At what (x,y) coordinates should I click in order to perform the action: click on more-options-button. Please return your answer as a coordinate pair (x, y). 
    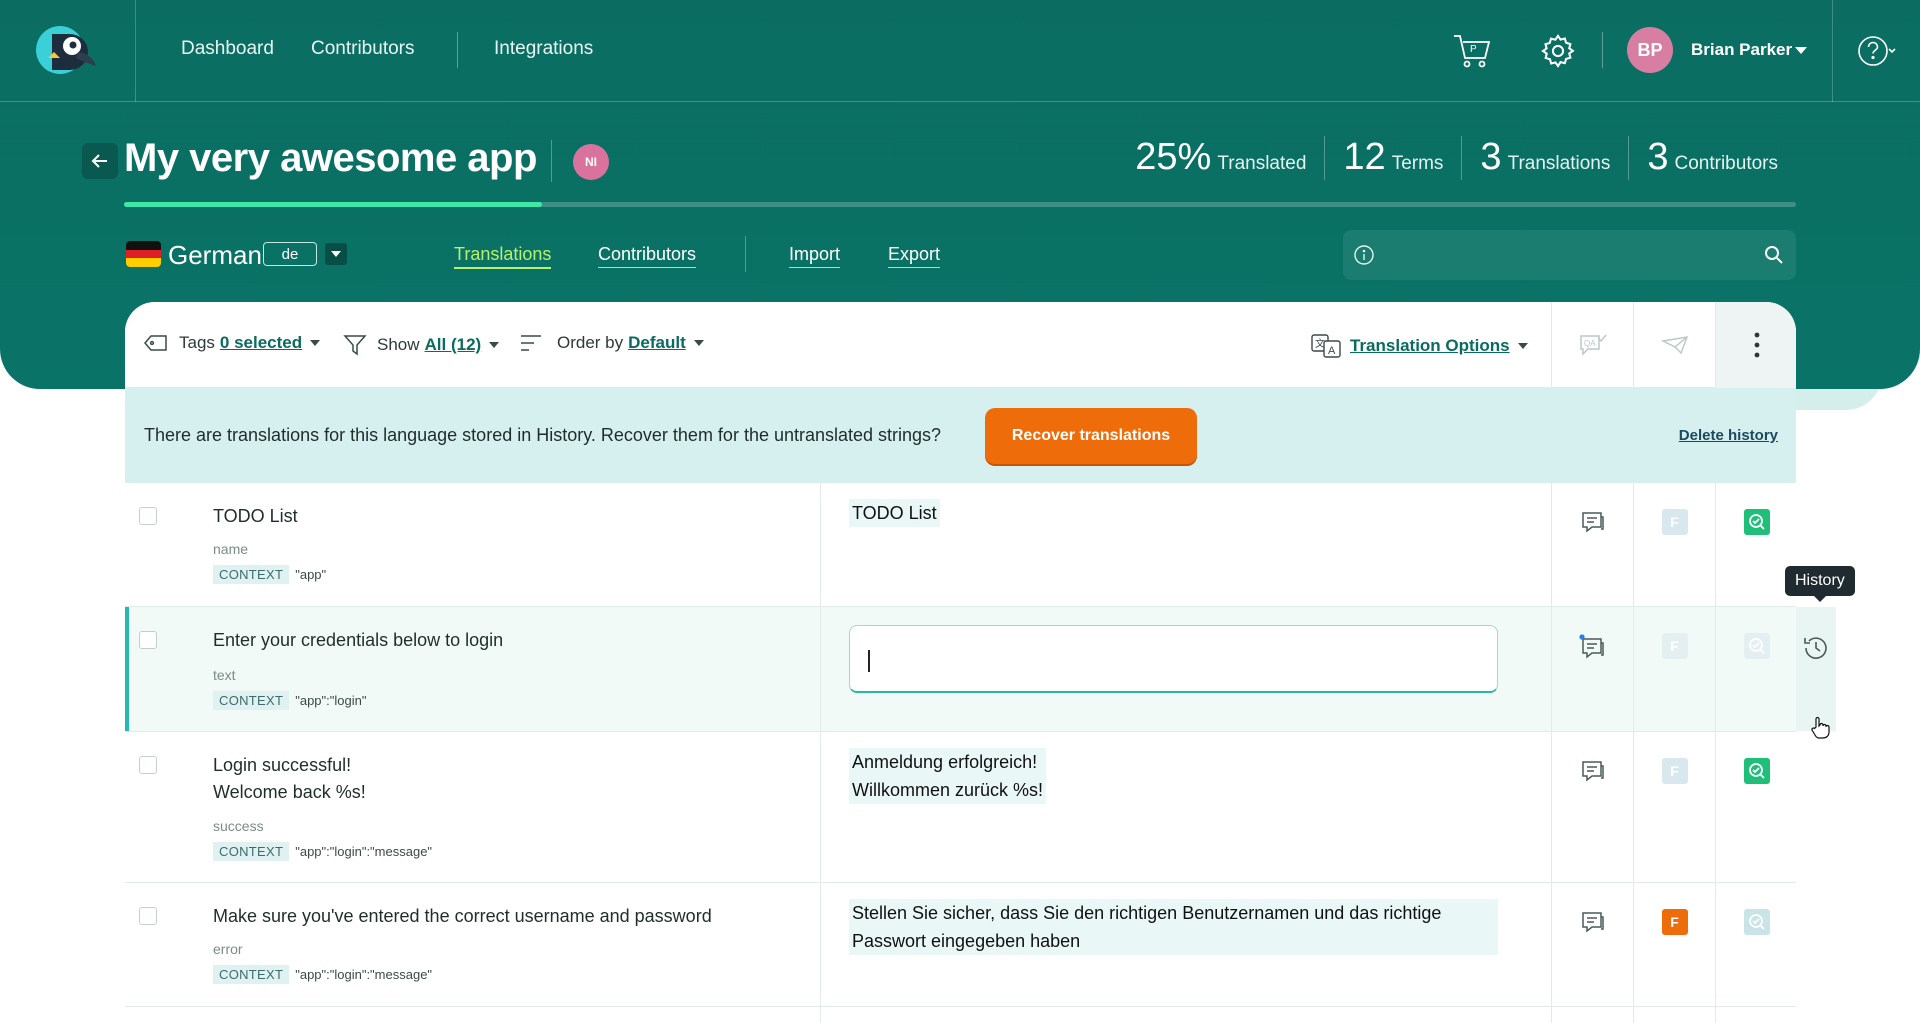
    Looking at the image, I should click on (1755, 345).